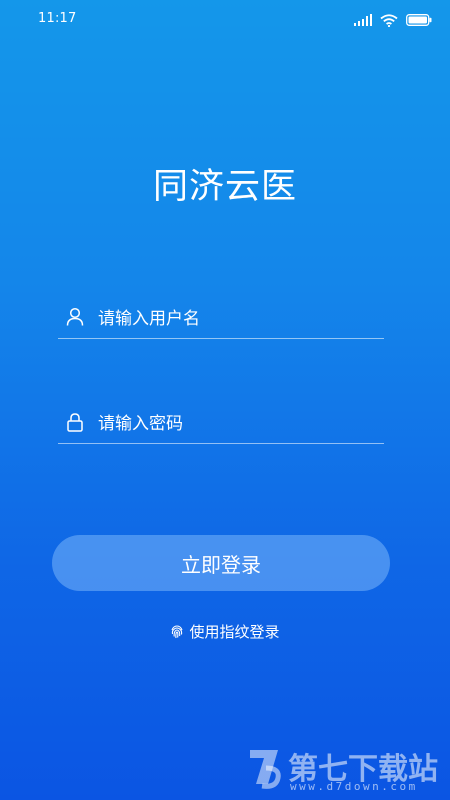 This screenshot has width=450, height=800. I want to click on app-title: 同济云医, so click(224, 187).